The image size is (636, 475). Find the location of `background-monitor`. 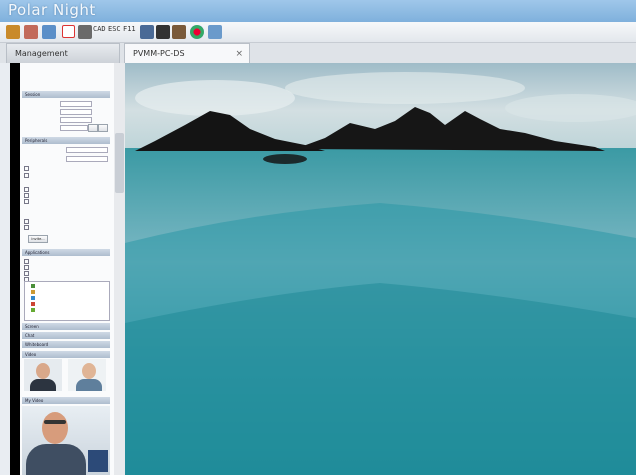

background-monitor is located at coordinates (98, 461).